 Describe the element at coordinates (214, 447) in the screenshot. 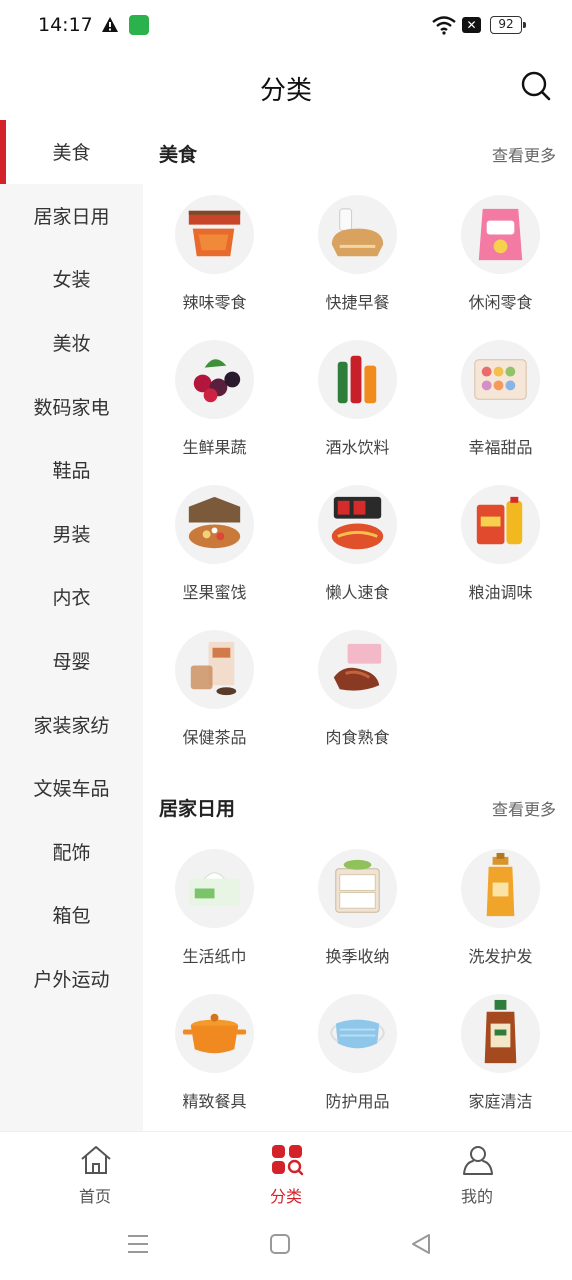

I see `category-item-label: 生鲜果蔬` at that location.